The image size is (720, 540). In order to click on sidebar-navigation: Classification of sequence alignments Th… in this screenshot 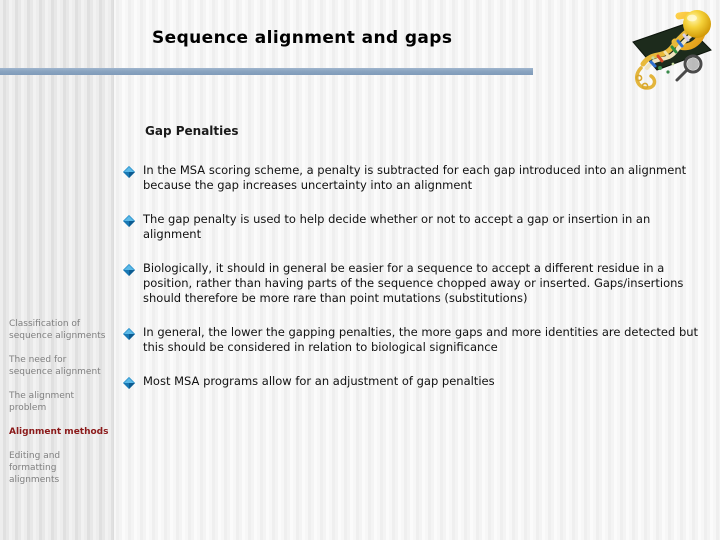, I will do `click(59, 408)`.